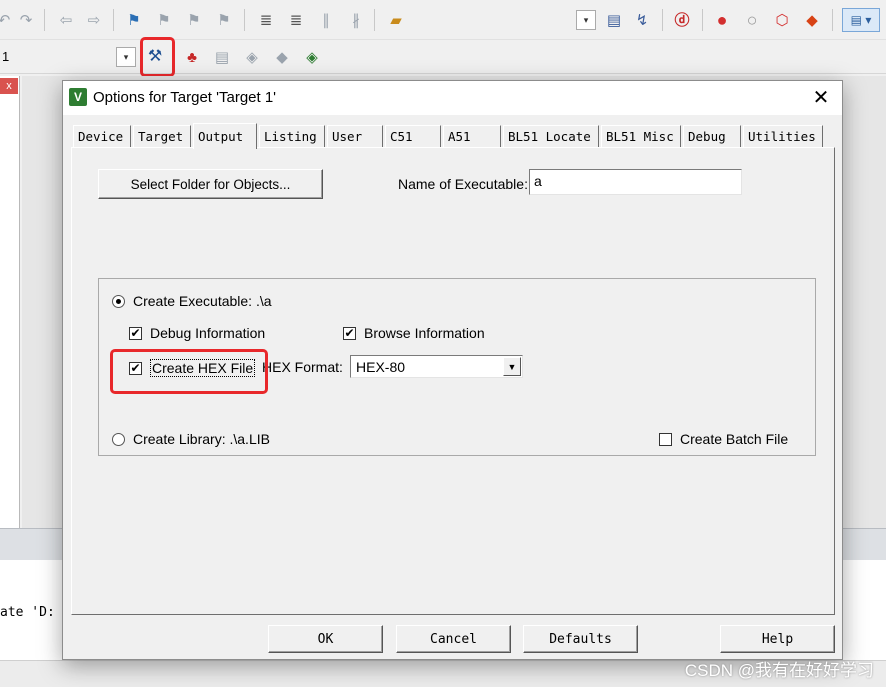 This screenshot has width=886, height=687. What do you see at coordinates (118, 439) in the screenshot?
I see `create-library-radio` at bounding box center [118, 439].